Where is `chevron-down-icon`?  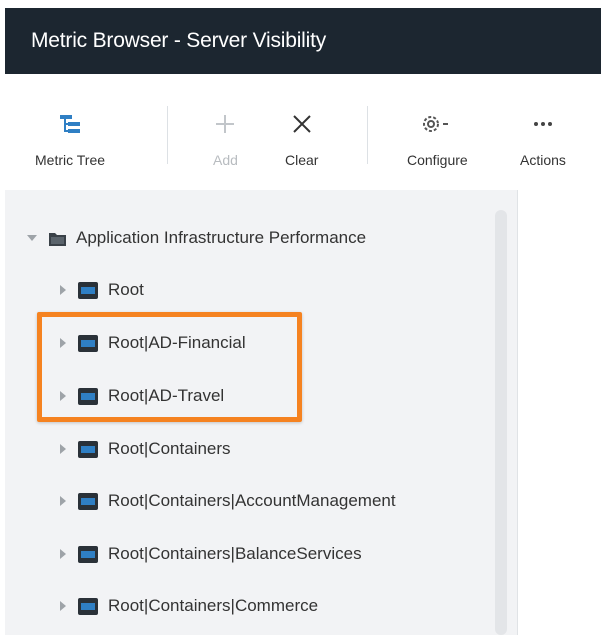 chevron-down-icon is located at coordinates (32, 238).